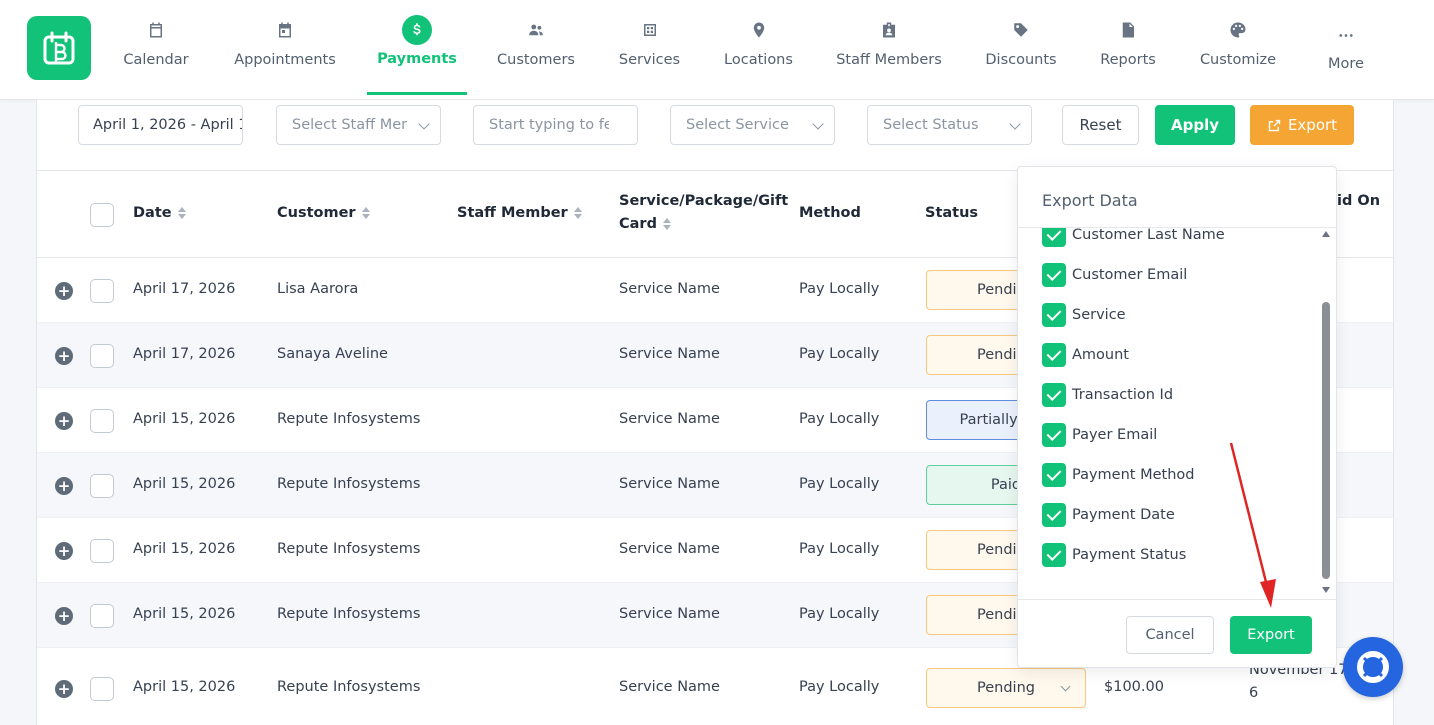 This screenshot has width=1434, height=725. I want to click on export-field-option: Payment Status, so click(1114, 555).